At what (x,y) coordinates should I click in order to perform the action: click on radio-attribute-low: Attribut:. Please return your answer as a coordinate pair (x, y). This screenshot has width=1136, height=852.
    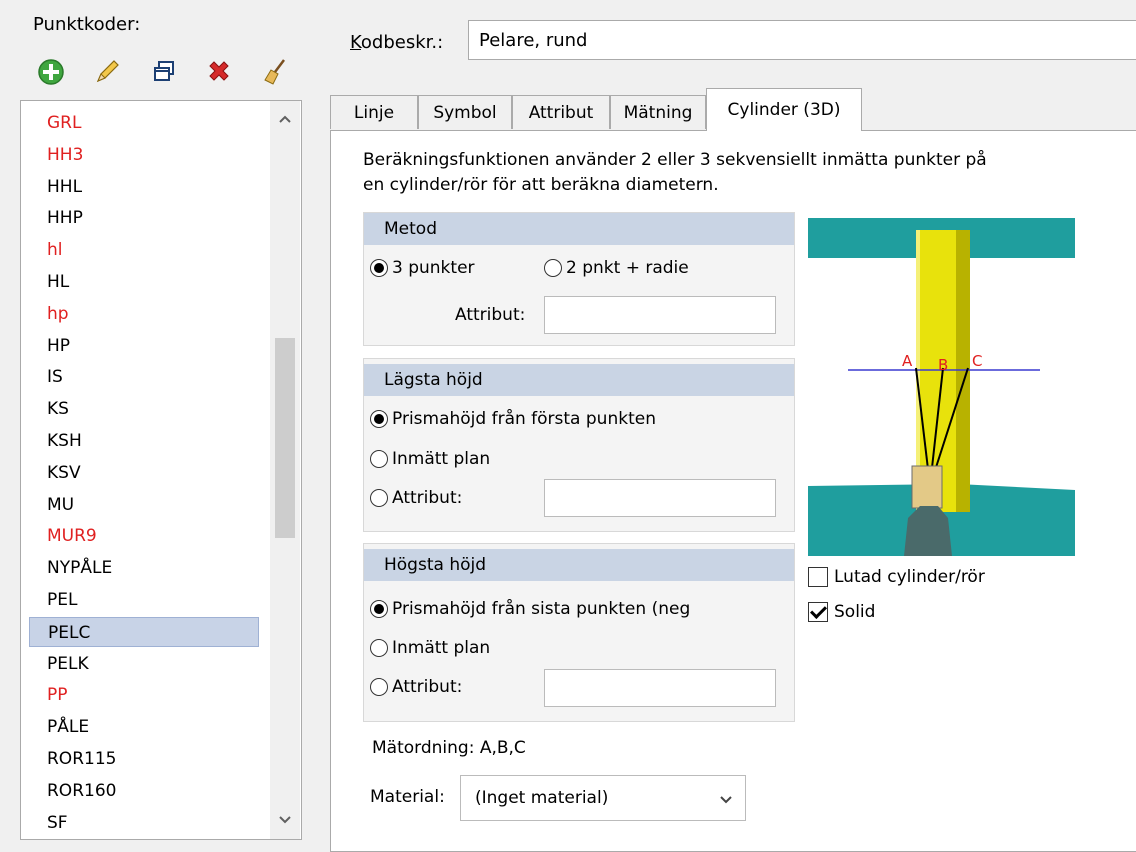
    Looking at the image, I should click on (416, 498).